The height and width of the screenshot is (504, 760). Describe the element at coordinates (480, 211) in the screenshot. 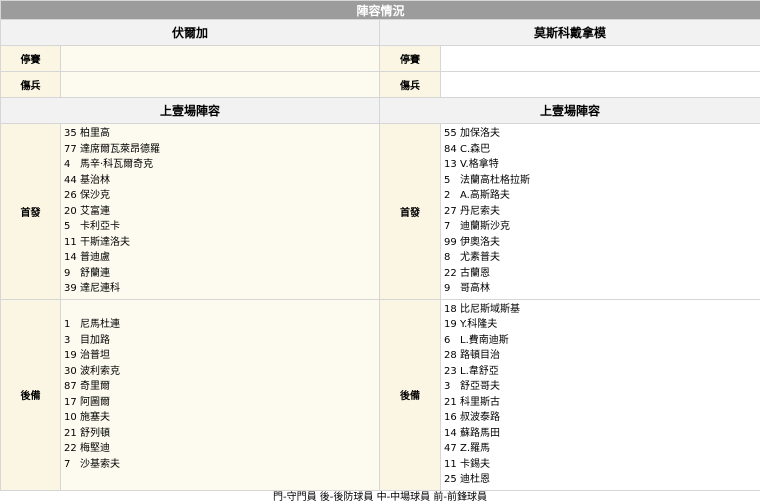

I see `player-name: 丹尼索夫` at that location.